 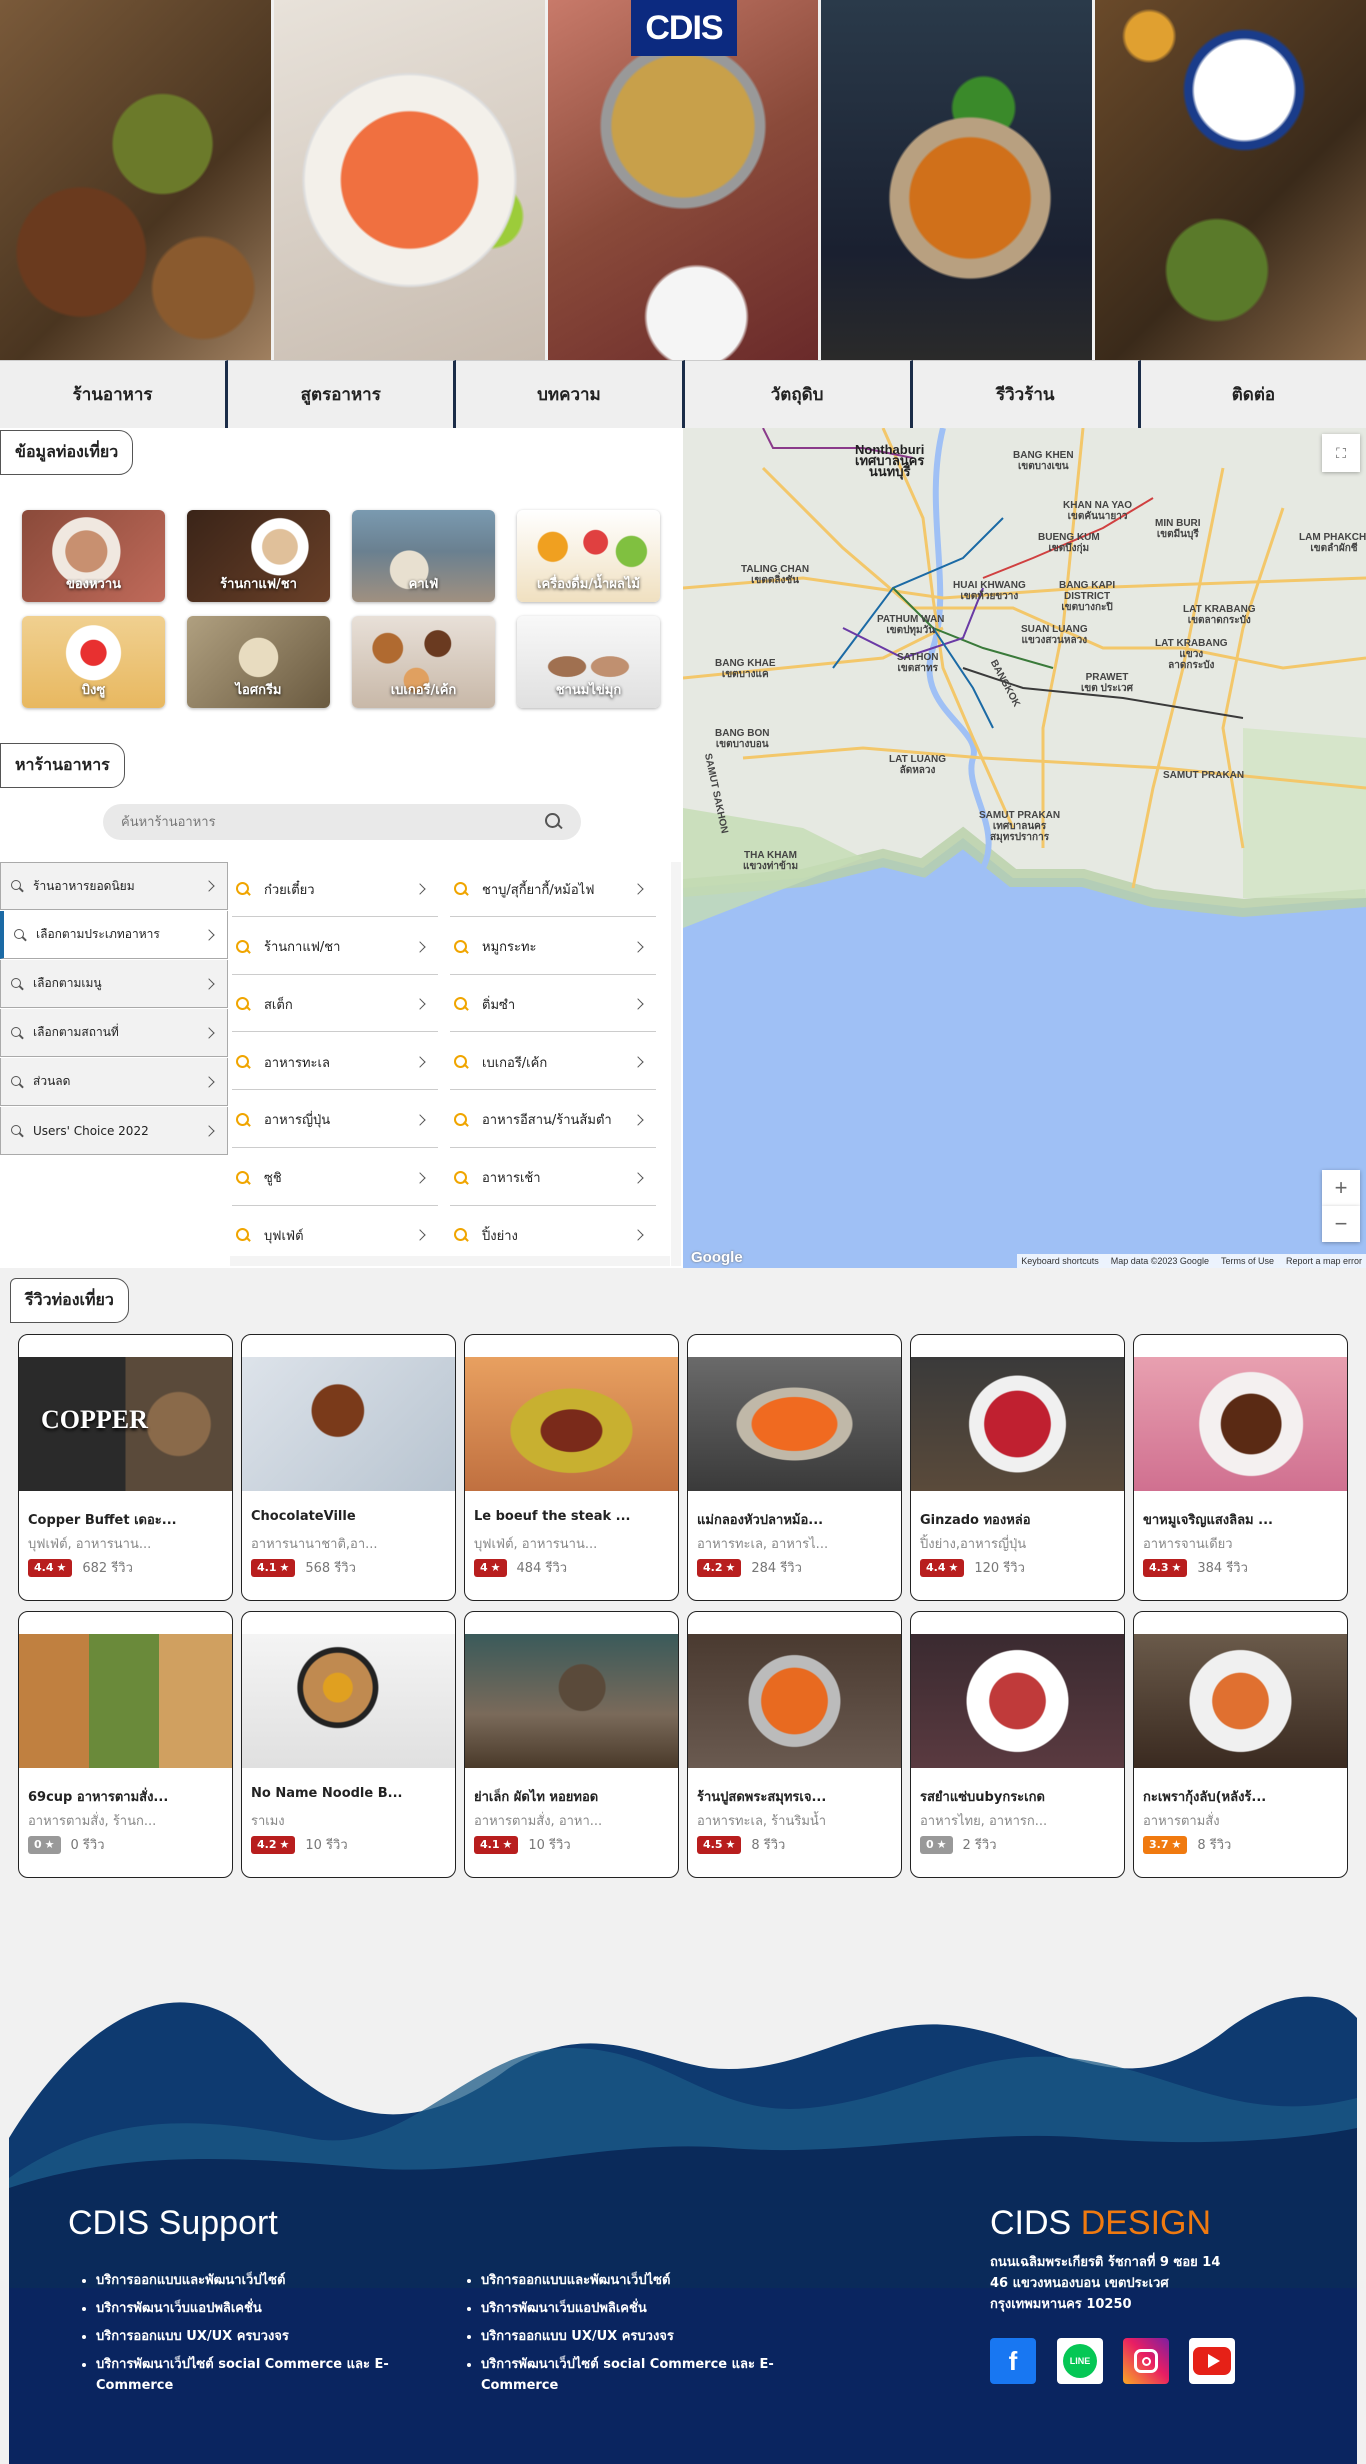 What do you see at coordinates (114, 1082) in the screenshot?
I see `side-item-discount: ส่วนลด` at bounding box center [114, 1082].